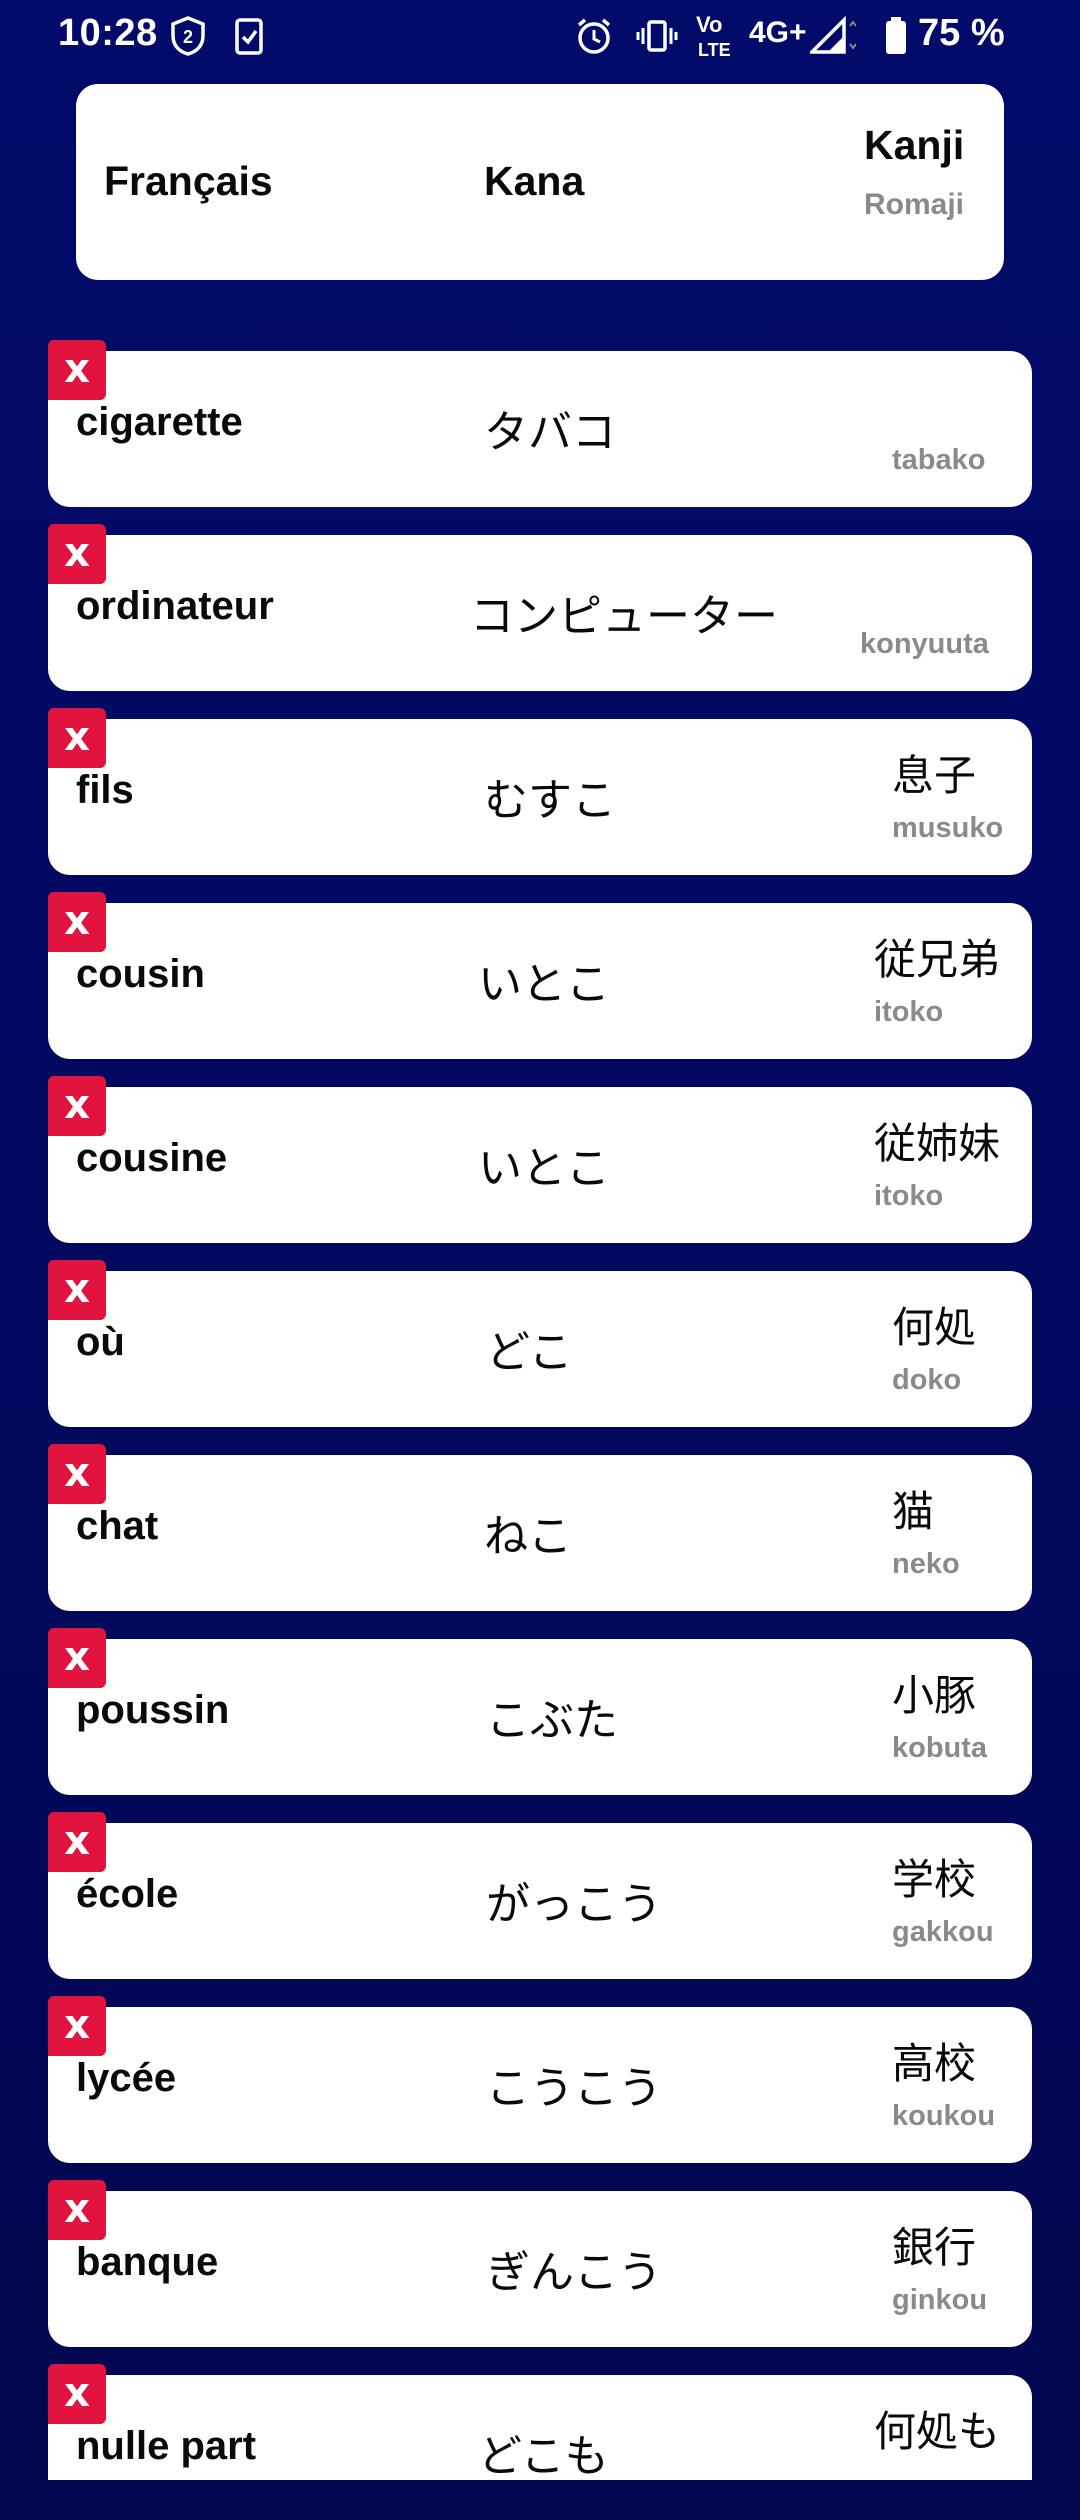  I want to click on header-francais: Français, so click(188, 181).